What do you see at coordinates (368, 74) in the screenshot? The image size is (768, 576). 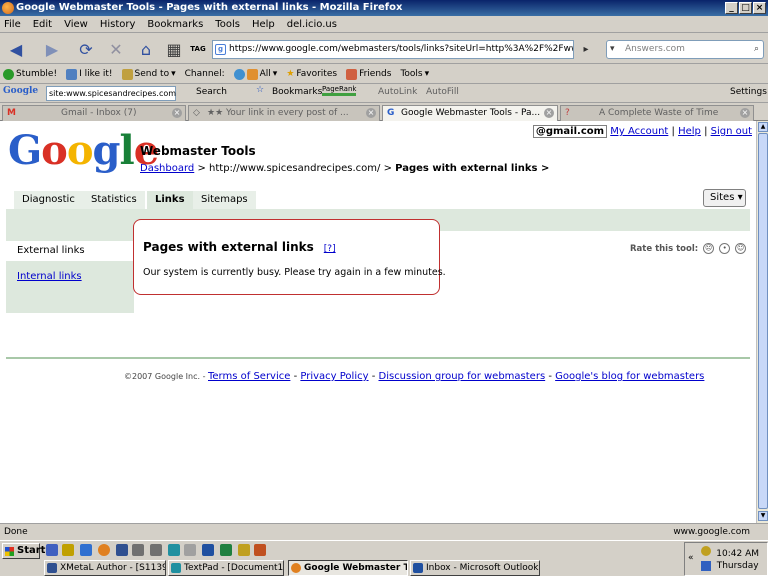 I see `friends-button: Friends` at bounding box center [368, 74].